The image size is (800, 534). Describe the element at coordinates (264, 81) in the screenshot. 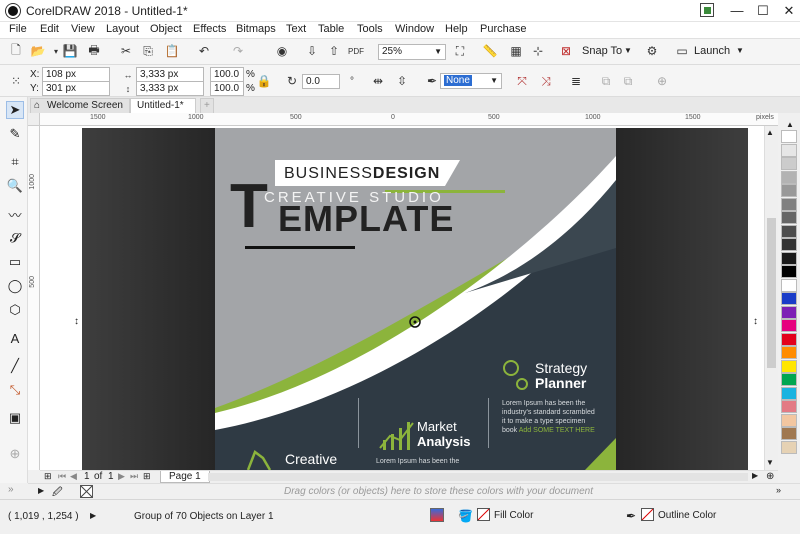

I see `lock-ratio-icon: 🔒` at that location.